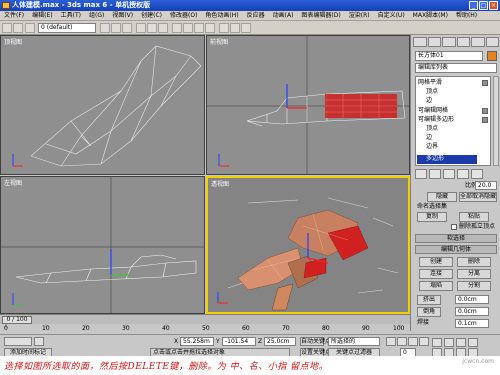 The width and height of the screenshot is (500, 375). I want to click on move-icon, so click(141, 28).